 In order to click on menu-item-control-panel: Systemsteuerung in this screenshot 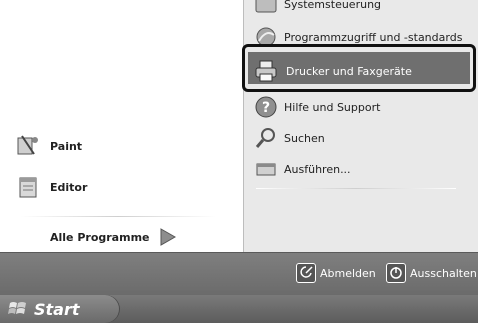, I will do `click(317, 8)`.